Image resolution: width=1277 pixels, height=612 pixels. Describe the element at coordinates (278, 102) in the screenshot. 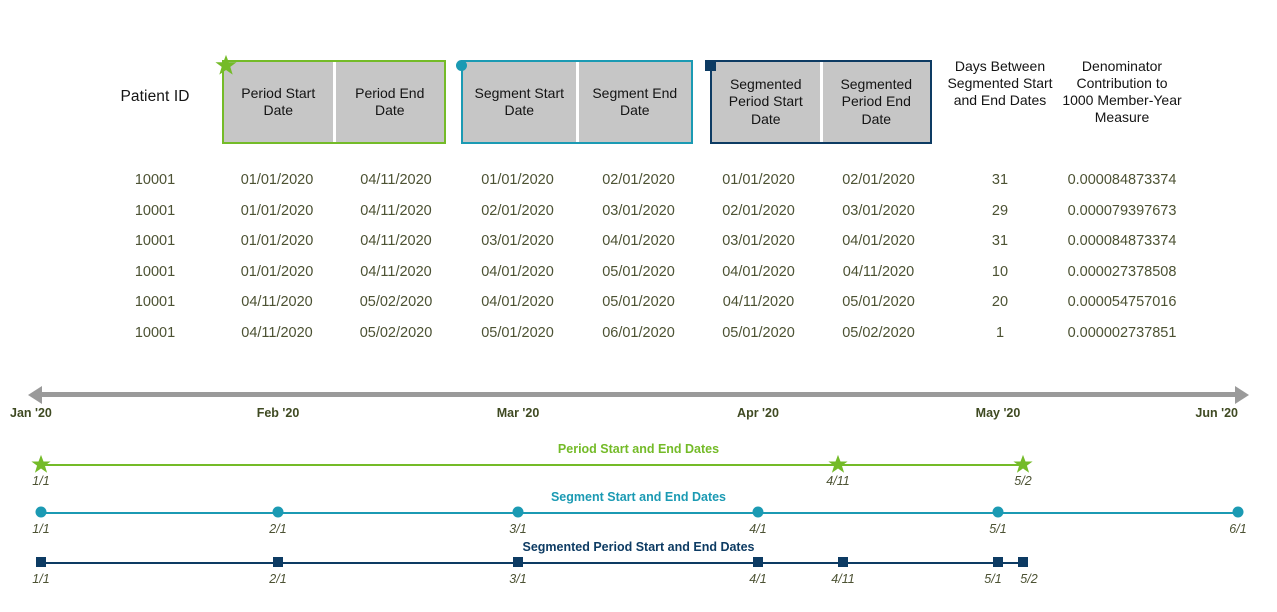

I see `column-header-period-start-date: Period Start Date` at that location.